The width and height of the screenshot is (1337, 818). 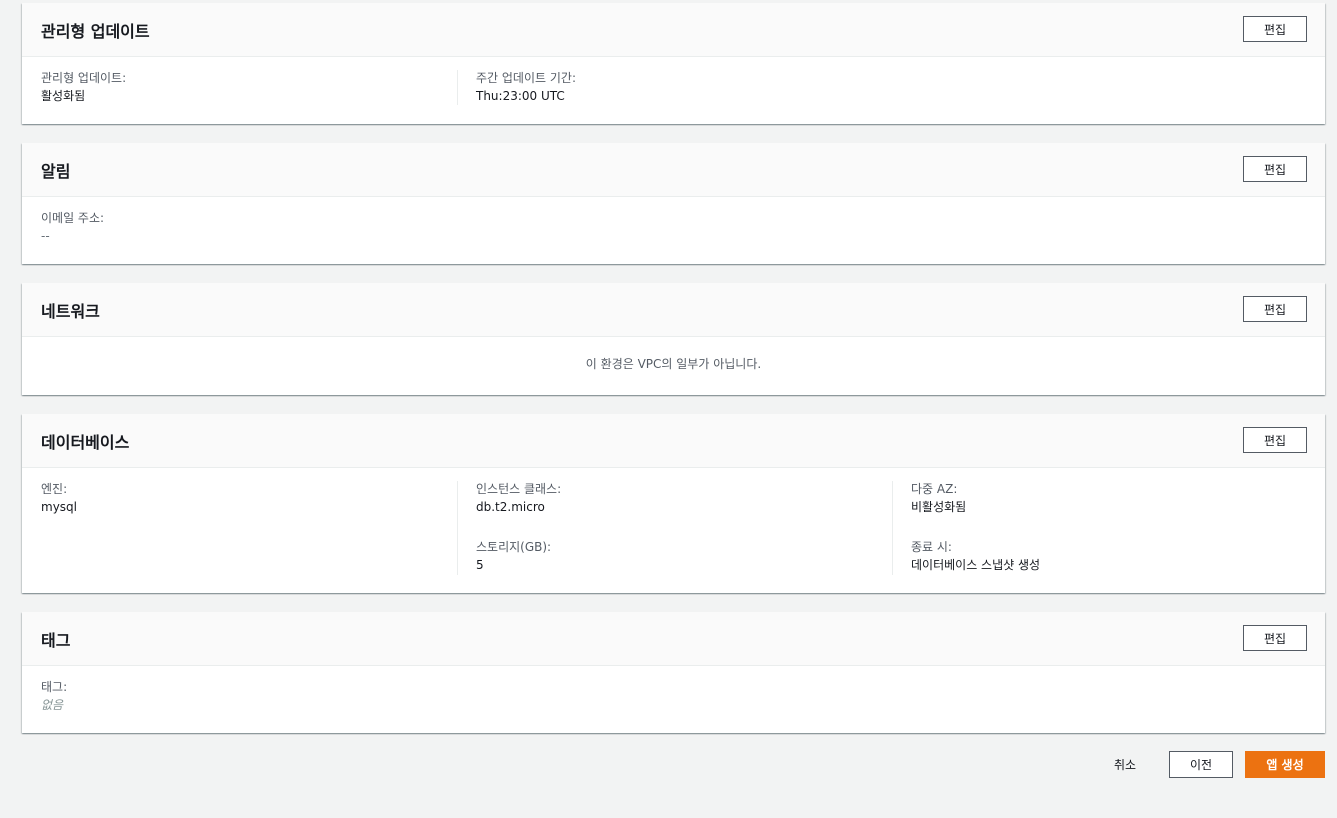 What do you see at coordinates (509, 528) in the screenshot?
I see `database-column-2: 인스턴스 클래스: db.t2.micro 스토리지(GB): 5` at bounding box center [509, 528].